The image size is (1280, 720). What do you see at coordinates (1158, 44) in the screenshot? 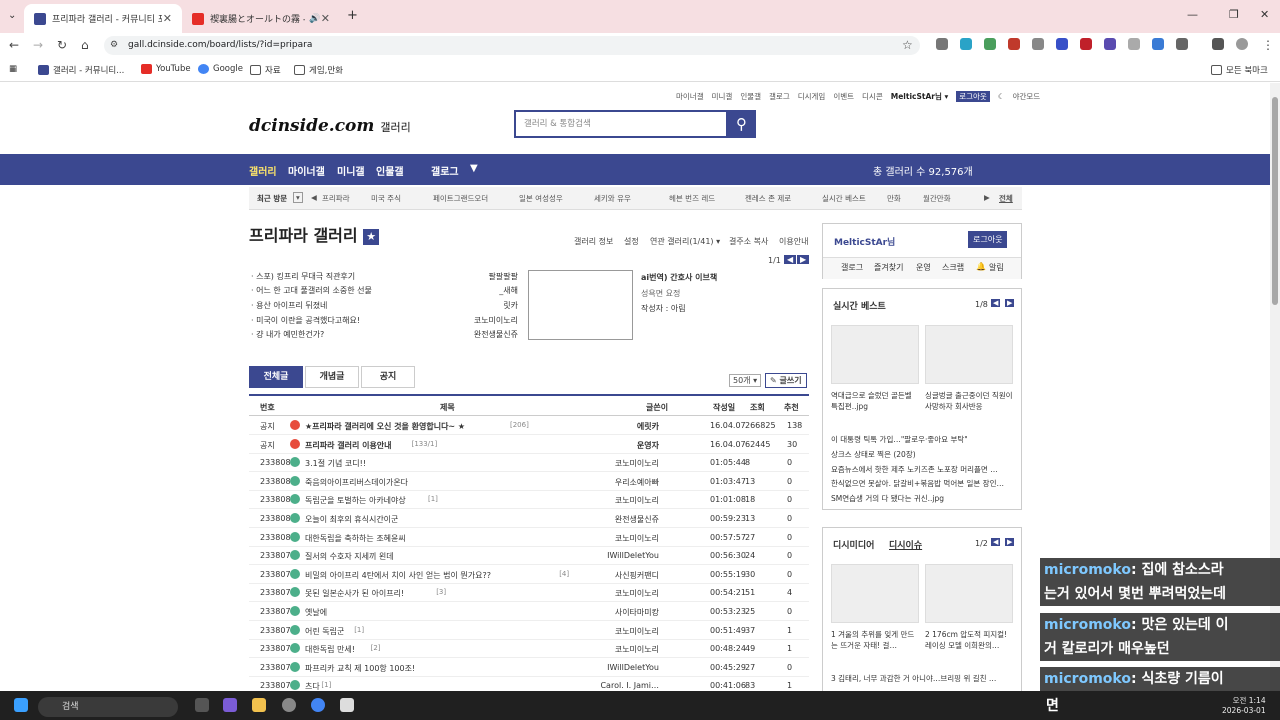
I see `download-icon` at bounding box center [1158, 44].